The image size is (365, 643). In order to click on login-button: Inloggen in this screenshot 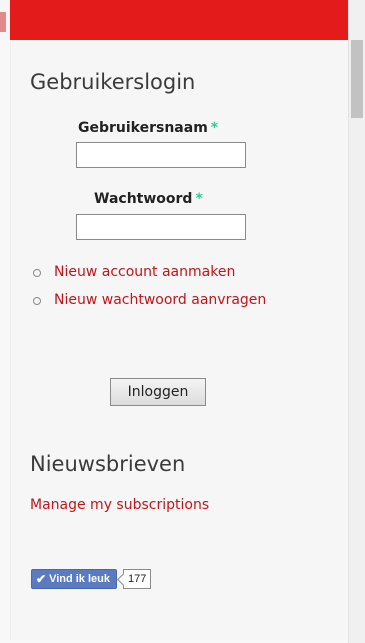, I will do `click(158, 392)`.